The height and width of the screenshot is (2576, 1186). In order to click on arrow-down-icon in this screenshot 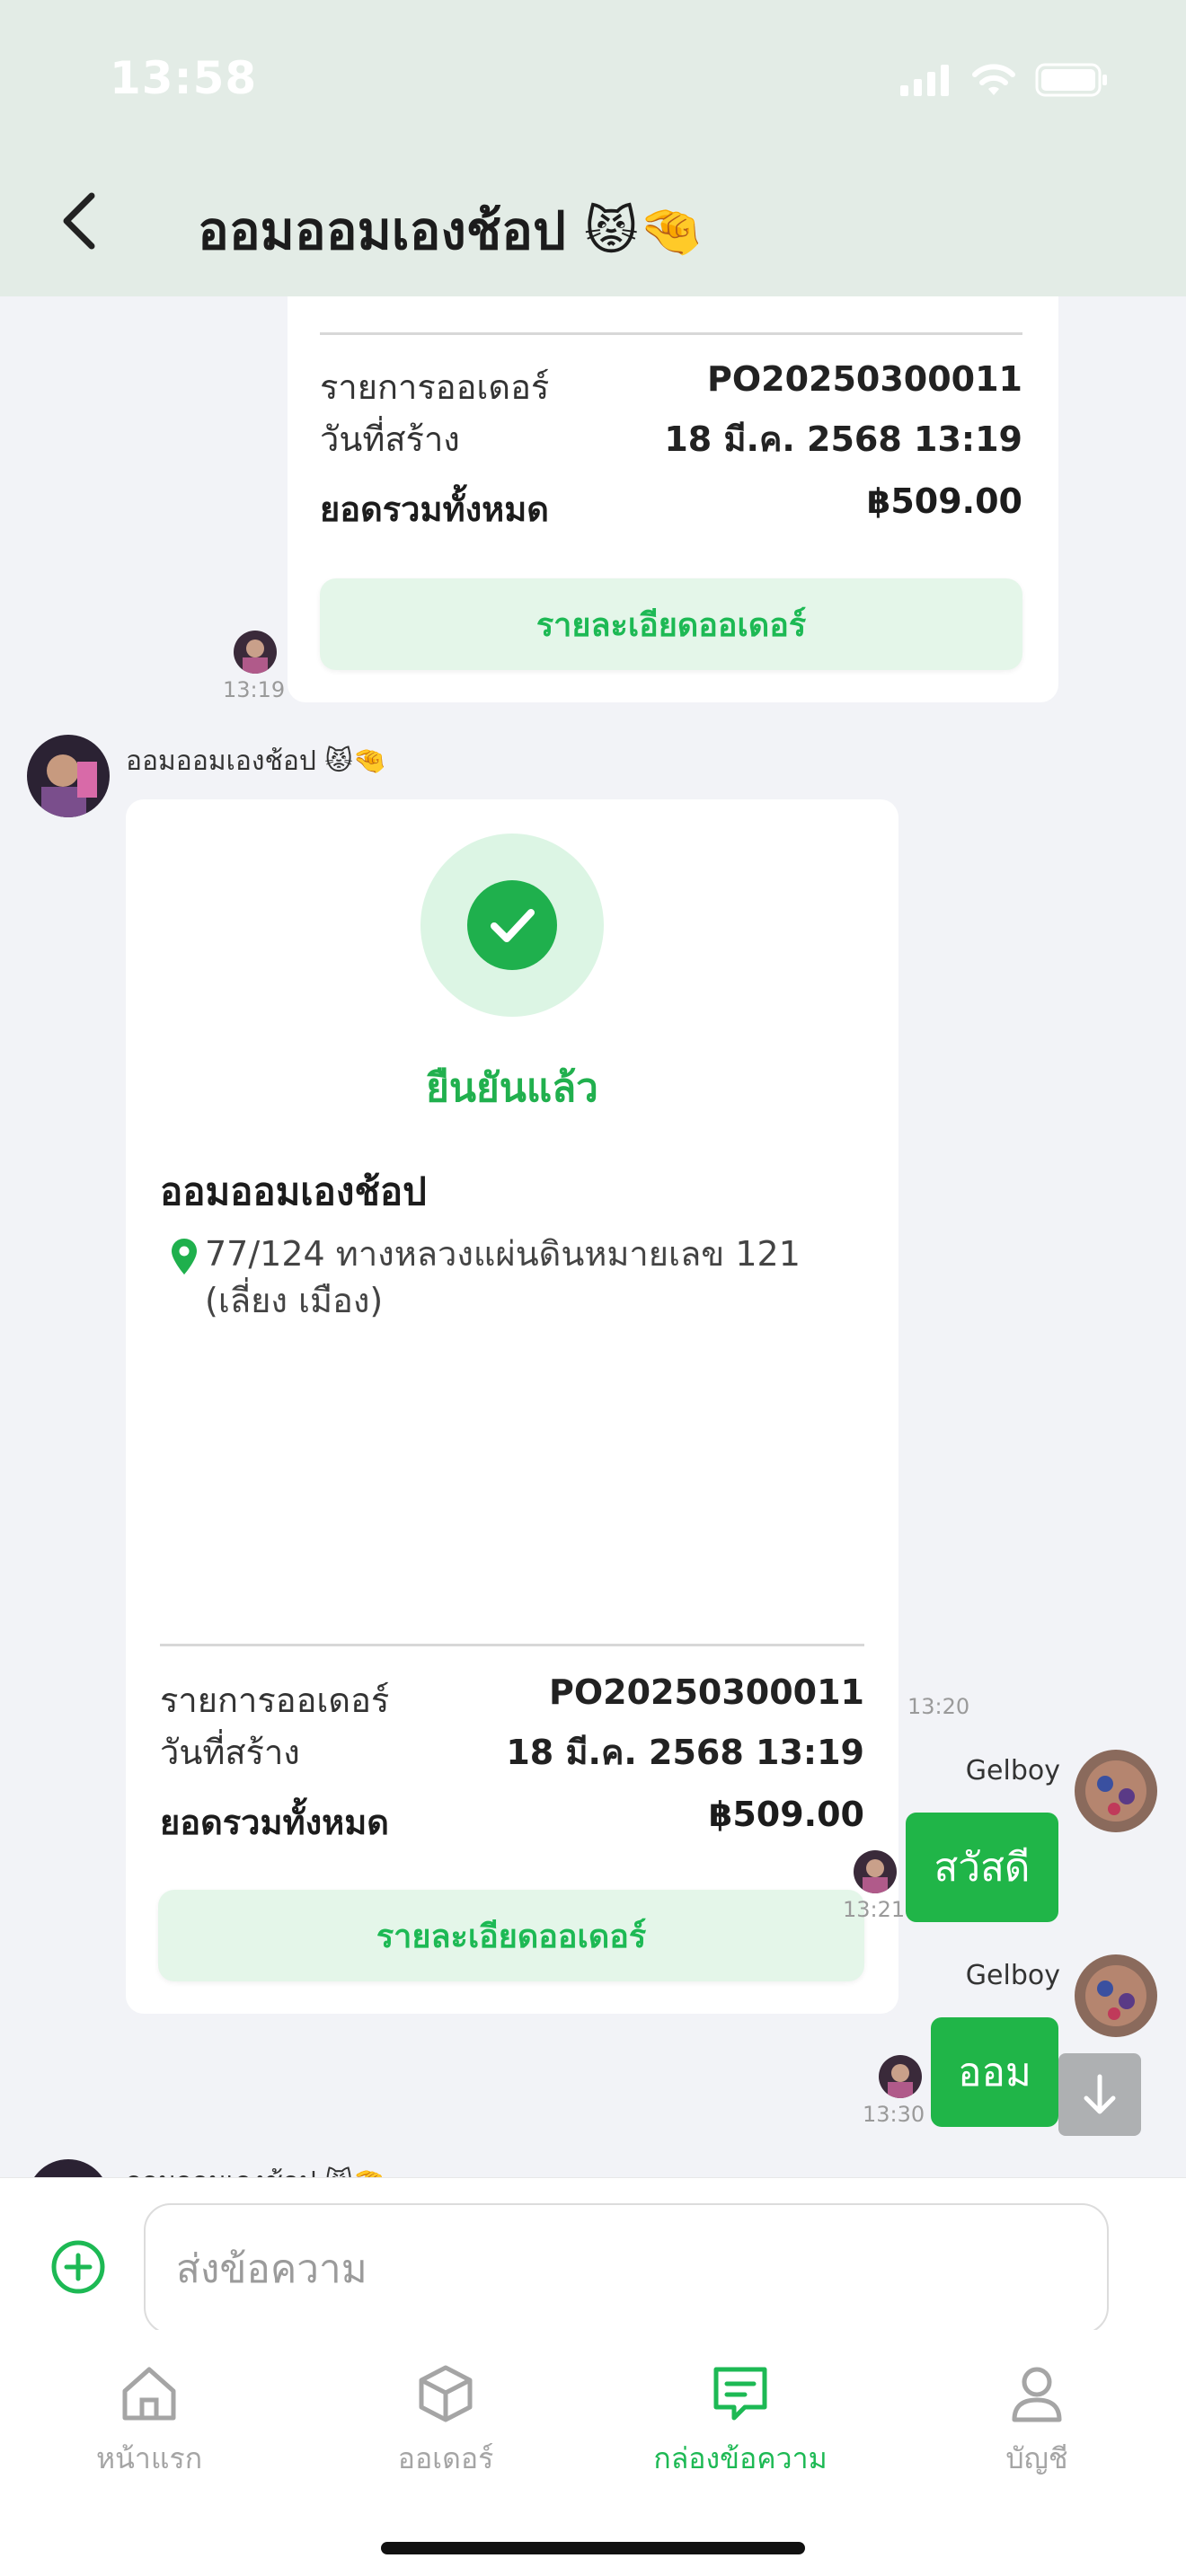, I will do `click(1100, 2094)`.